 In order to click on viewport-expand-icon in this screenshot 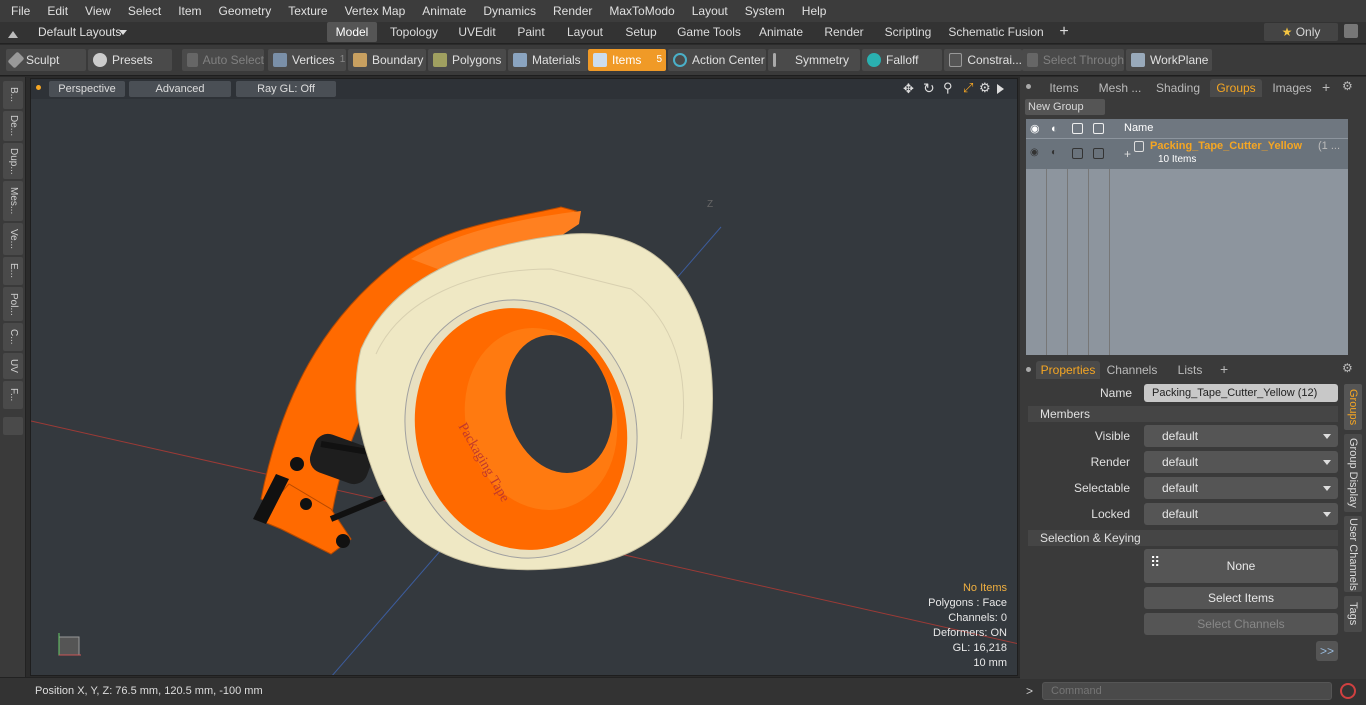, I will do `click(1003, 89)`.